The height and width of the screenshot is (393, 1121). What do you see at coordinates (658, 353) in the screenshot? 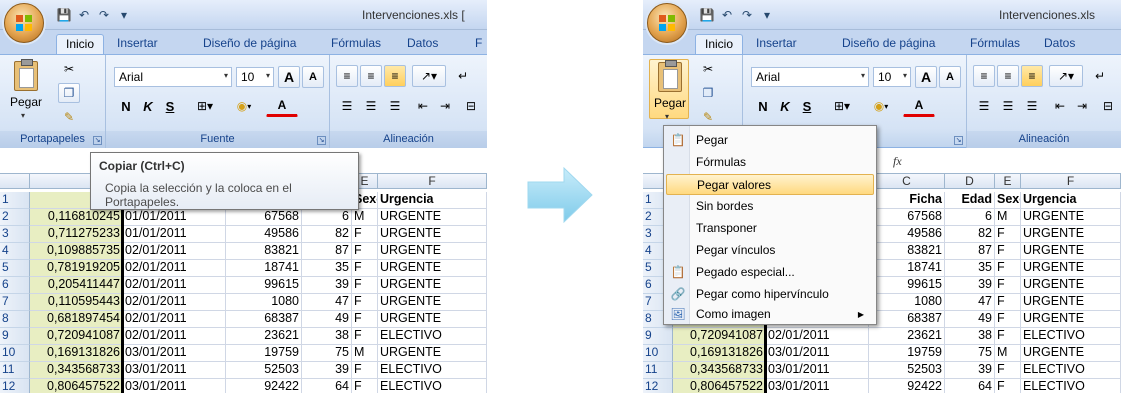
I see `row-header: 10` at bounding box center [658, 353].